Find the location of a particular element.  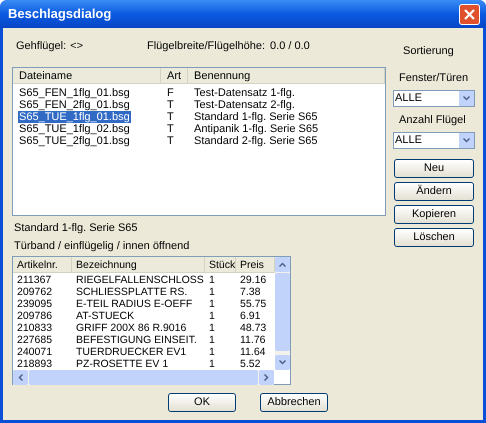

chevron-right-icon is located at coordinates (266, 377).